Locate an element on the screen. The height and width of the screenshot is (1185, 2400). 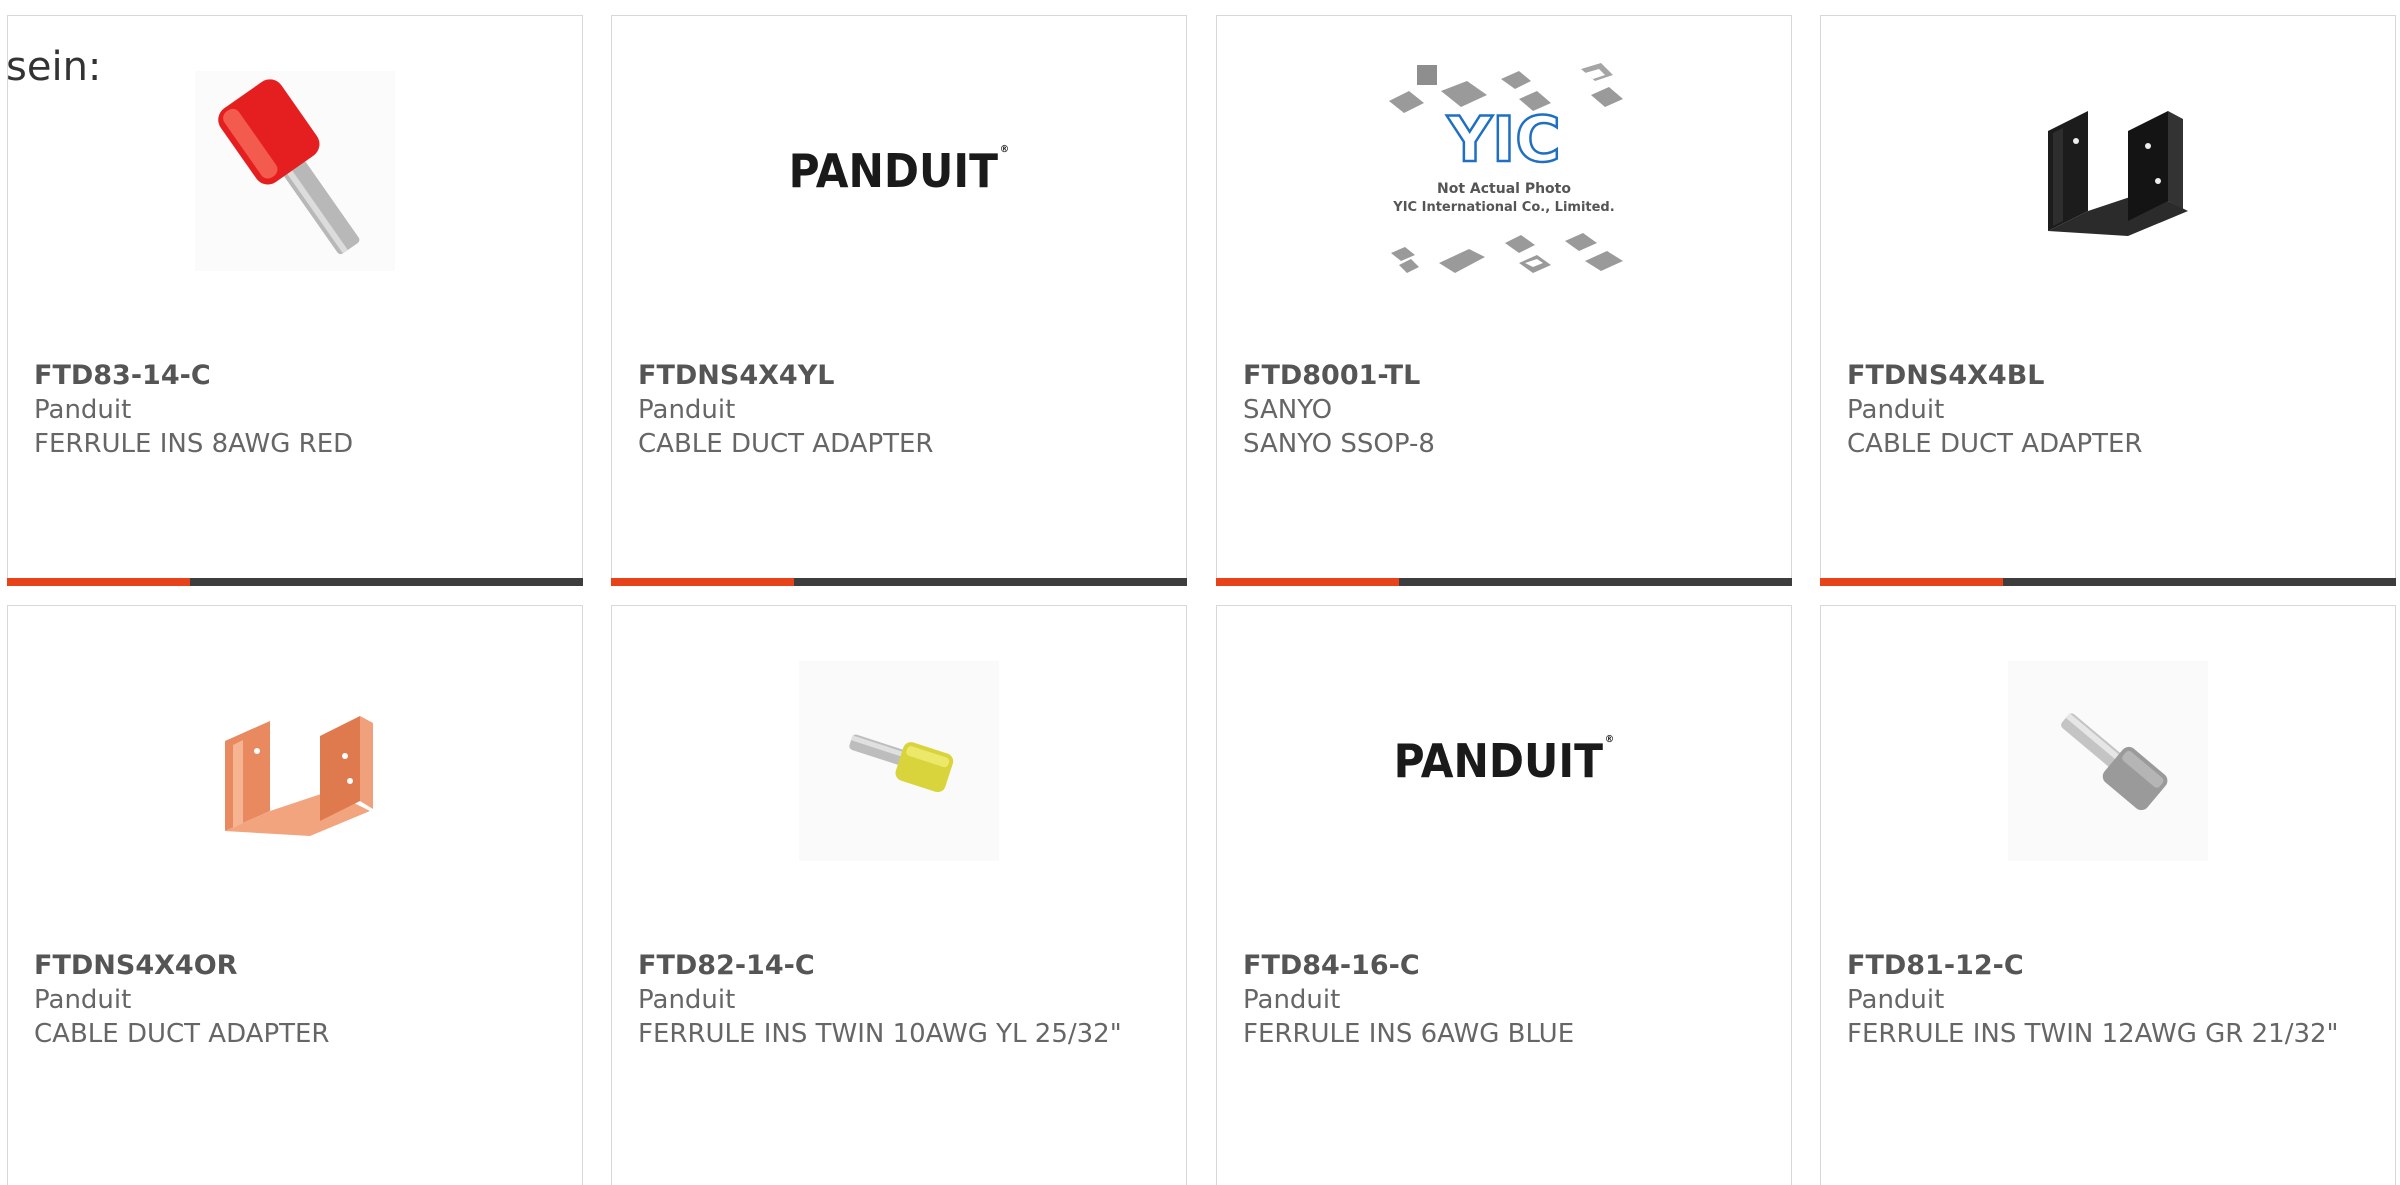
part-number: FTD83-14-C is located at coordinates (298, 376).